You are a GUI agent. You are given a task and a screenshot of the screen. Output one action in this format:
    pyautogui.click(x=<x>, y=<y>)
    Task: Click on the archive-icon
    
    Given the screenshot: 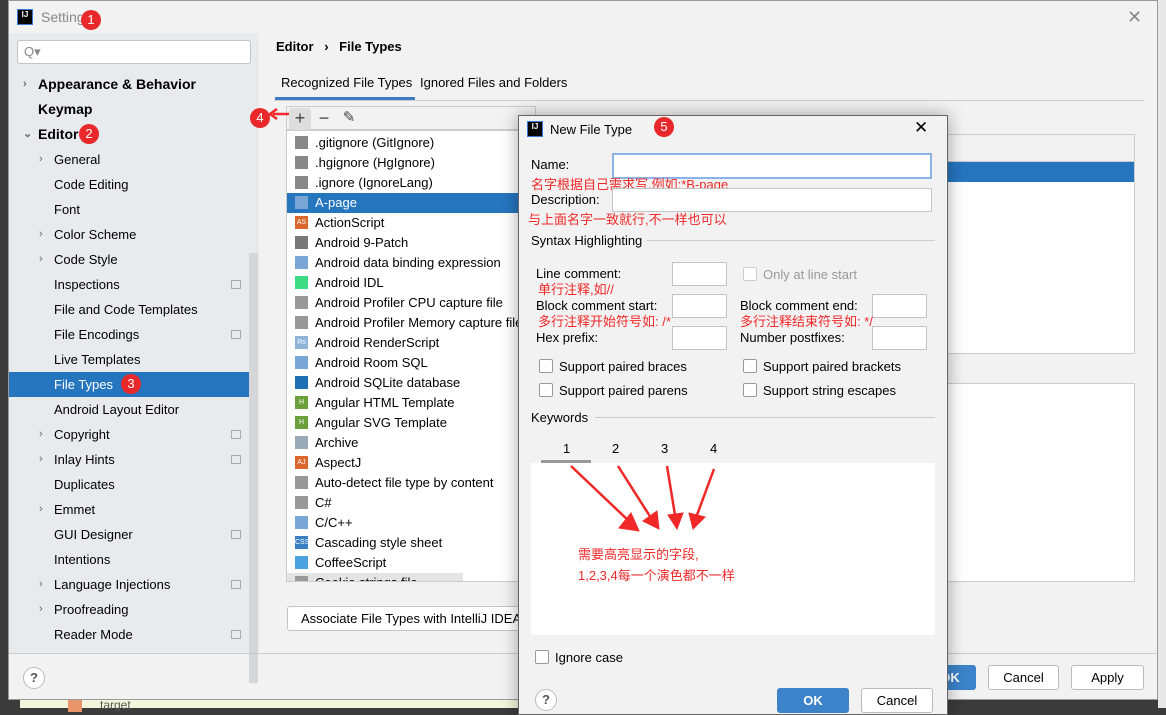 What is the action you would take?
    pyautogui.click(x=301, y=442)
    